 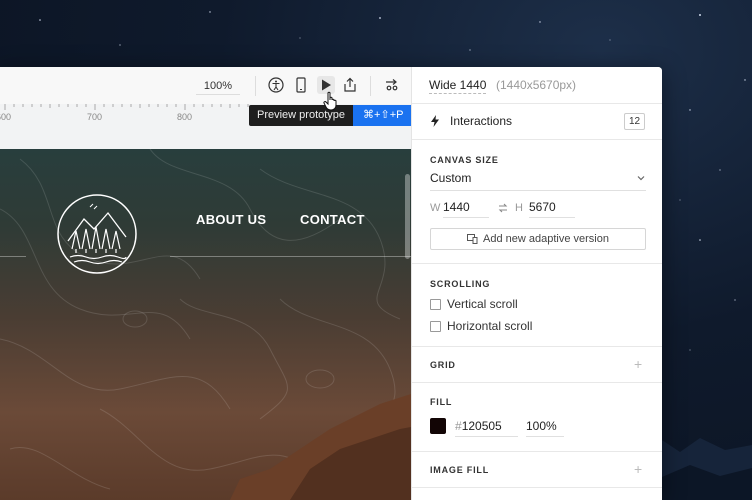 What do you see at coordinates (441, 402) in the screenshot?
I see `fill-heading: FILL` at bounding box center [441, 402].